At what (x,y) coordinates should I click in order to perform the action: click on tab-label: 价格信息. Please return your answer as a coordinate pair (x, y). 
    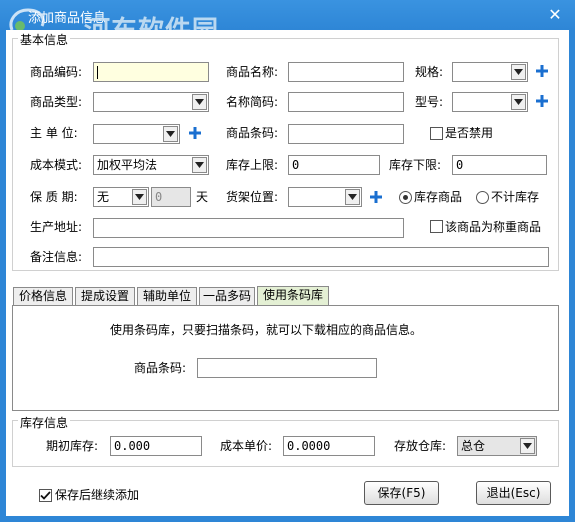
    Looking at the image, I should click on (42, 296).